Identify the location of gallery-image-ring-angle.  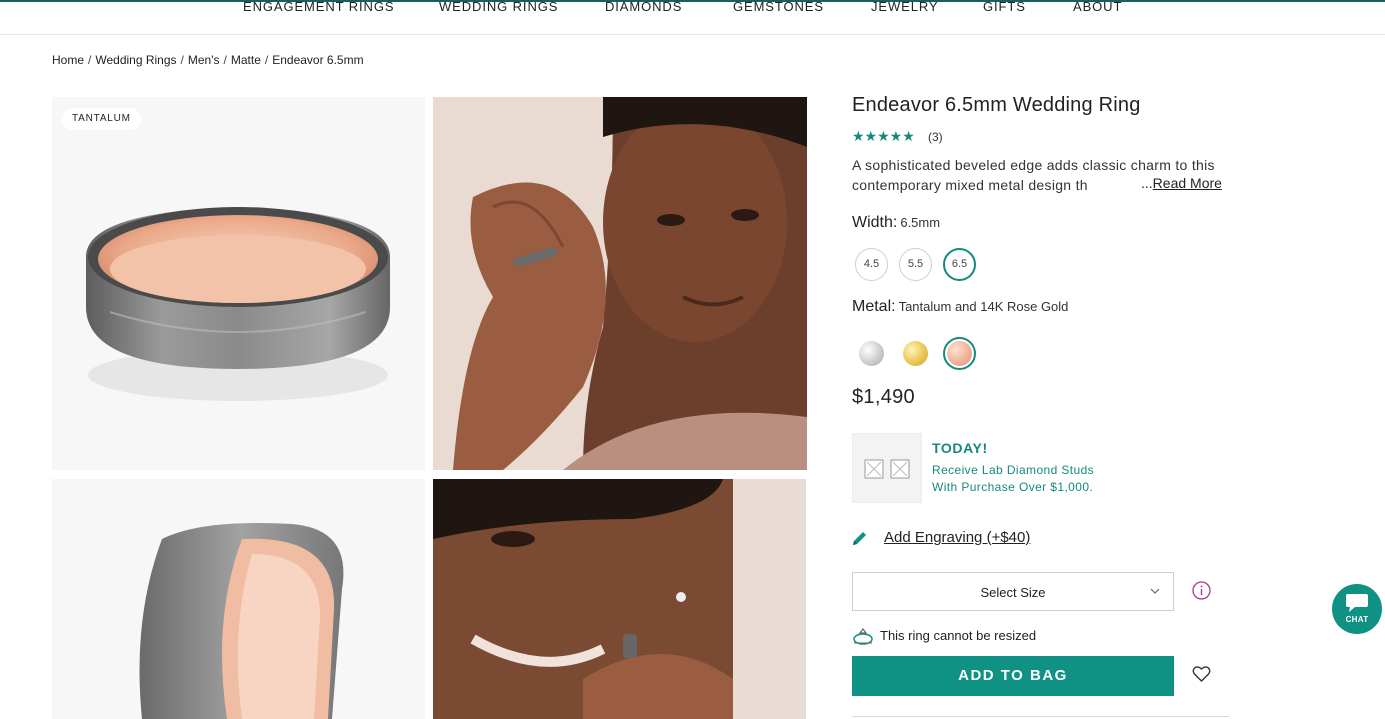
(238, 599).